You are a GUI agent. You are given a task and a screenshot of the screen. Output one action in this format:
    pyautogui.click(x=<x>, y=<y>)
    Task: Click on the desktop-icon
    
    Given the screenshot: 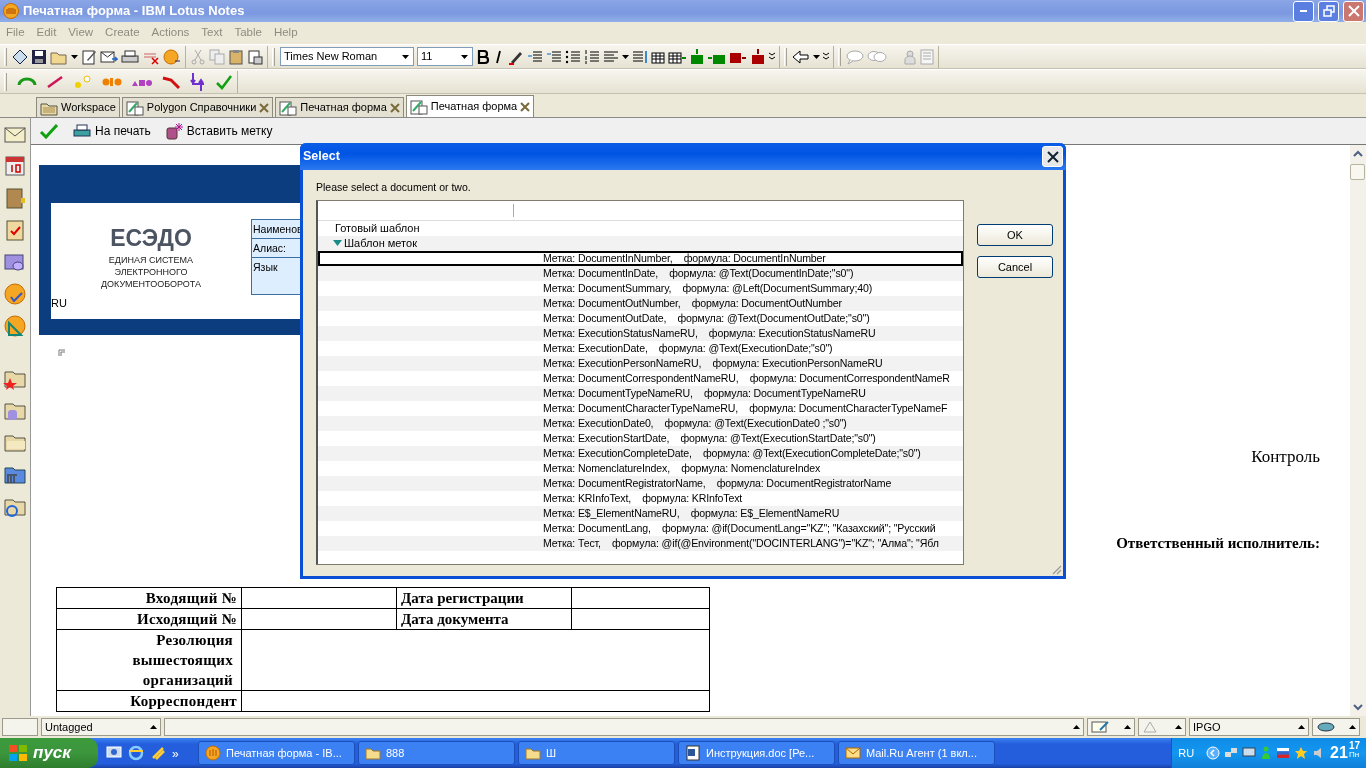 What is the action you would take?
    pyautogui.click(x=114, y=753)
    